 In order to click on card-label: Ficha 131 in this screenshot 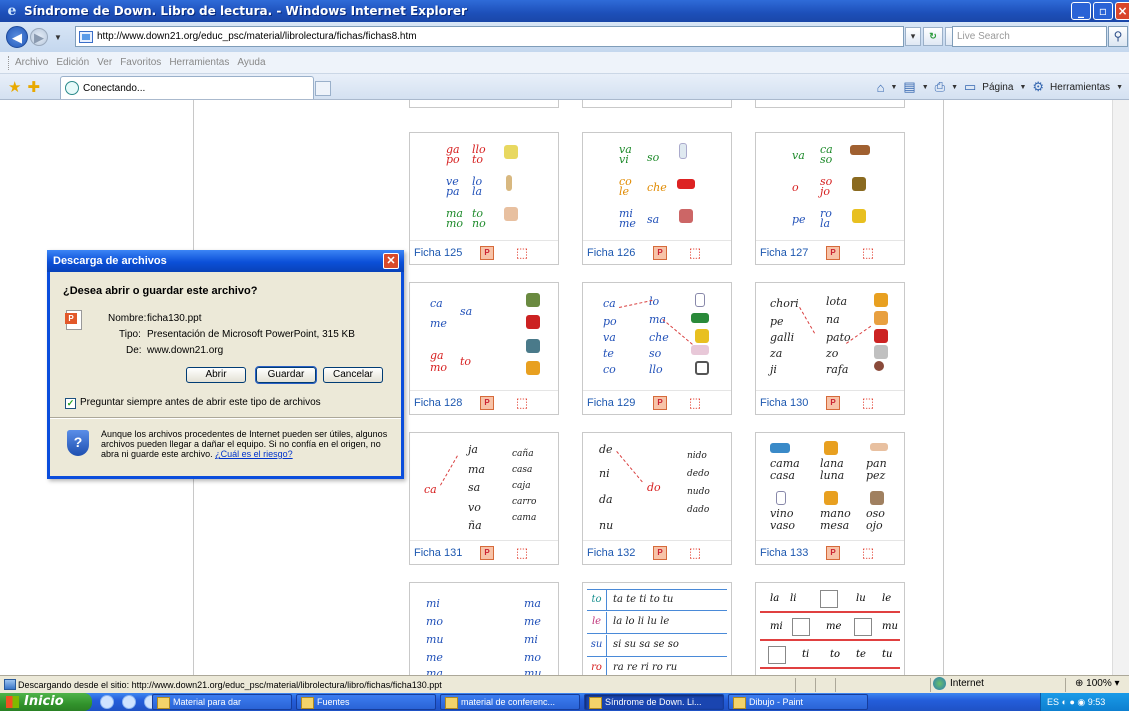, I will do `click(447, 553)`.